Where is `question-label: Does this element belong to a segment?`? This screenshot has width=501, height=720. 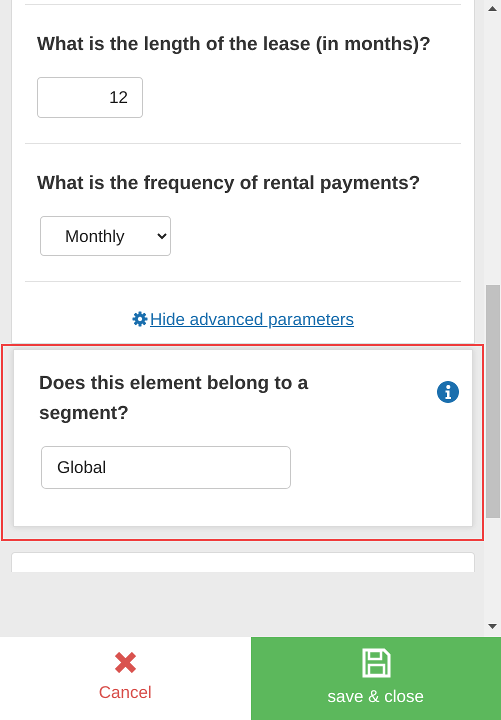
question-label: Does this element belong to a segment? is located at coordinates (174, 399).